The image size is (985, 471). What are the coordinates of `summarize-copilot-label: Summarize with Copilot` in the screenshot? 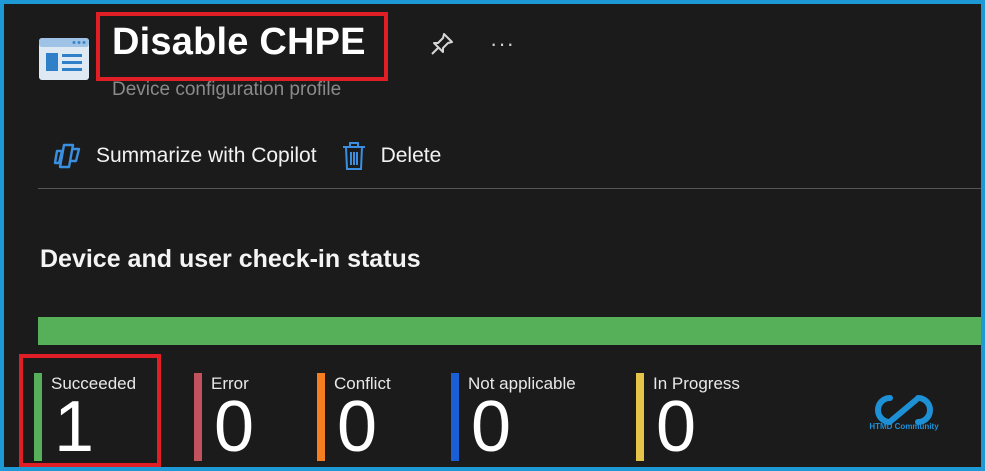 It's located at (206, 155).